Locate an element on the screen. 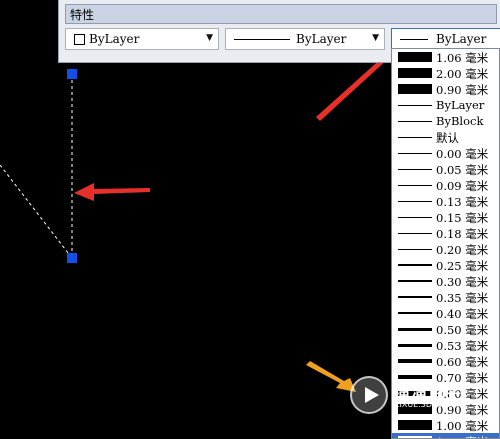  lineweight-option-label: 0.90 毫米 is located at coordinates (462, 90).